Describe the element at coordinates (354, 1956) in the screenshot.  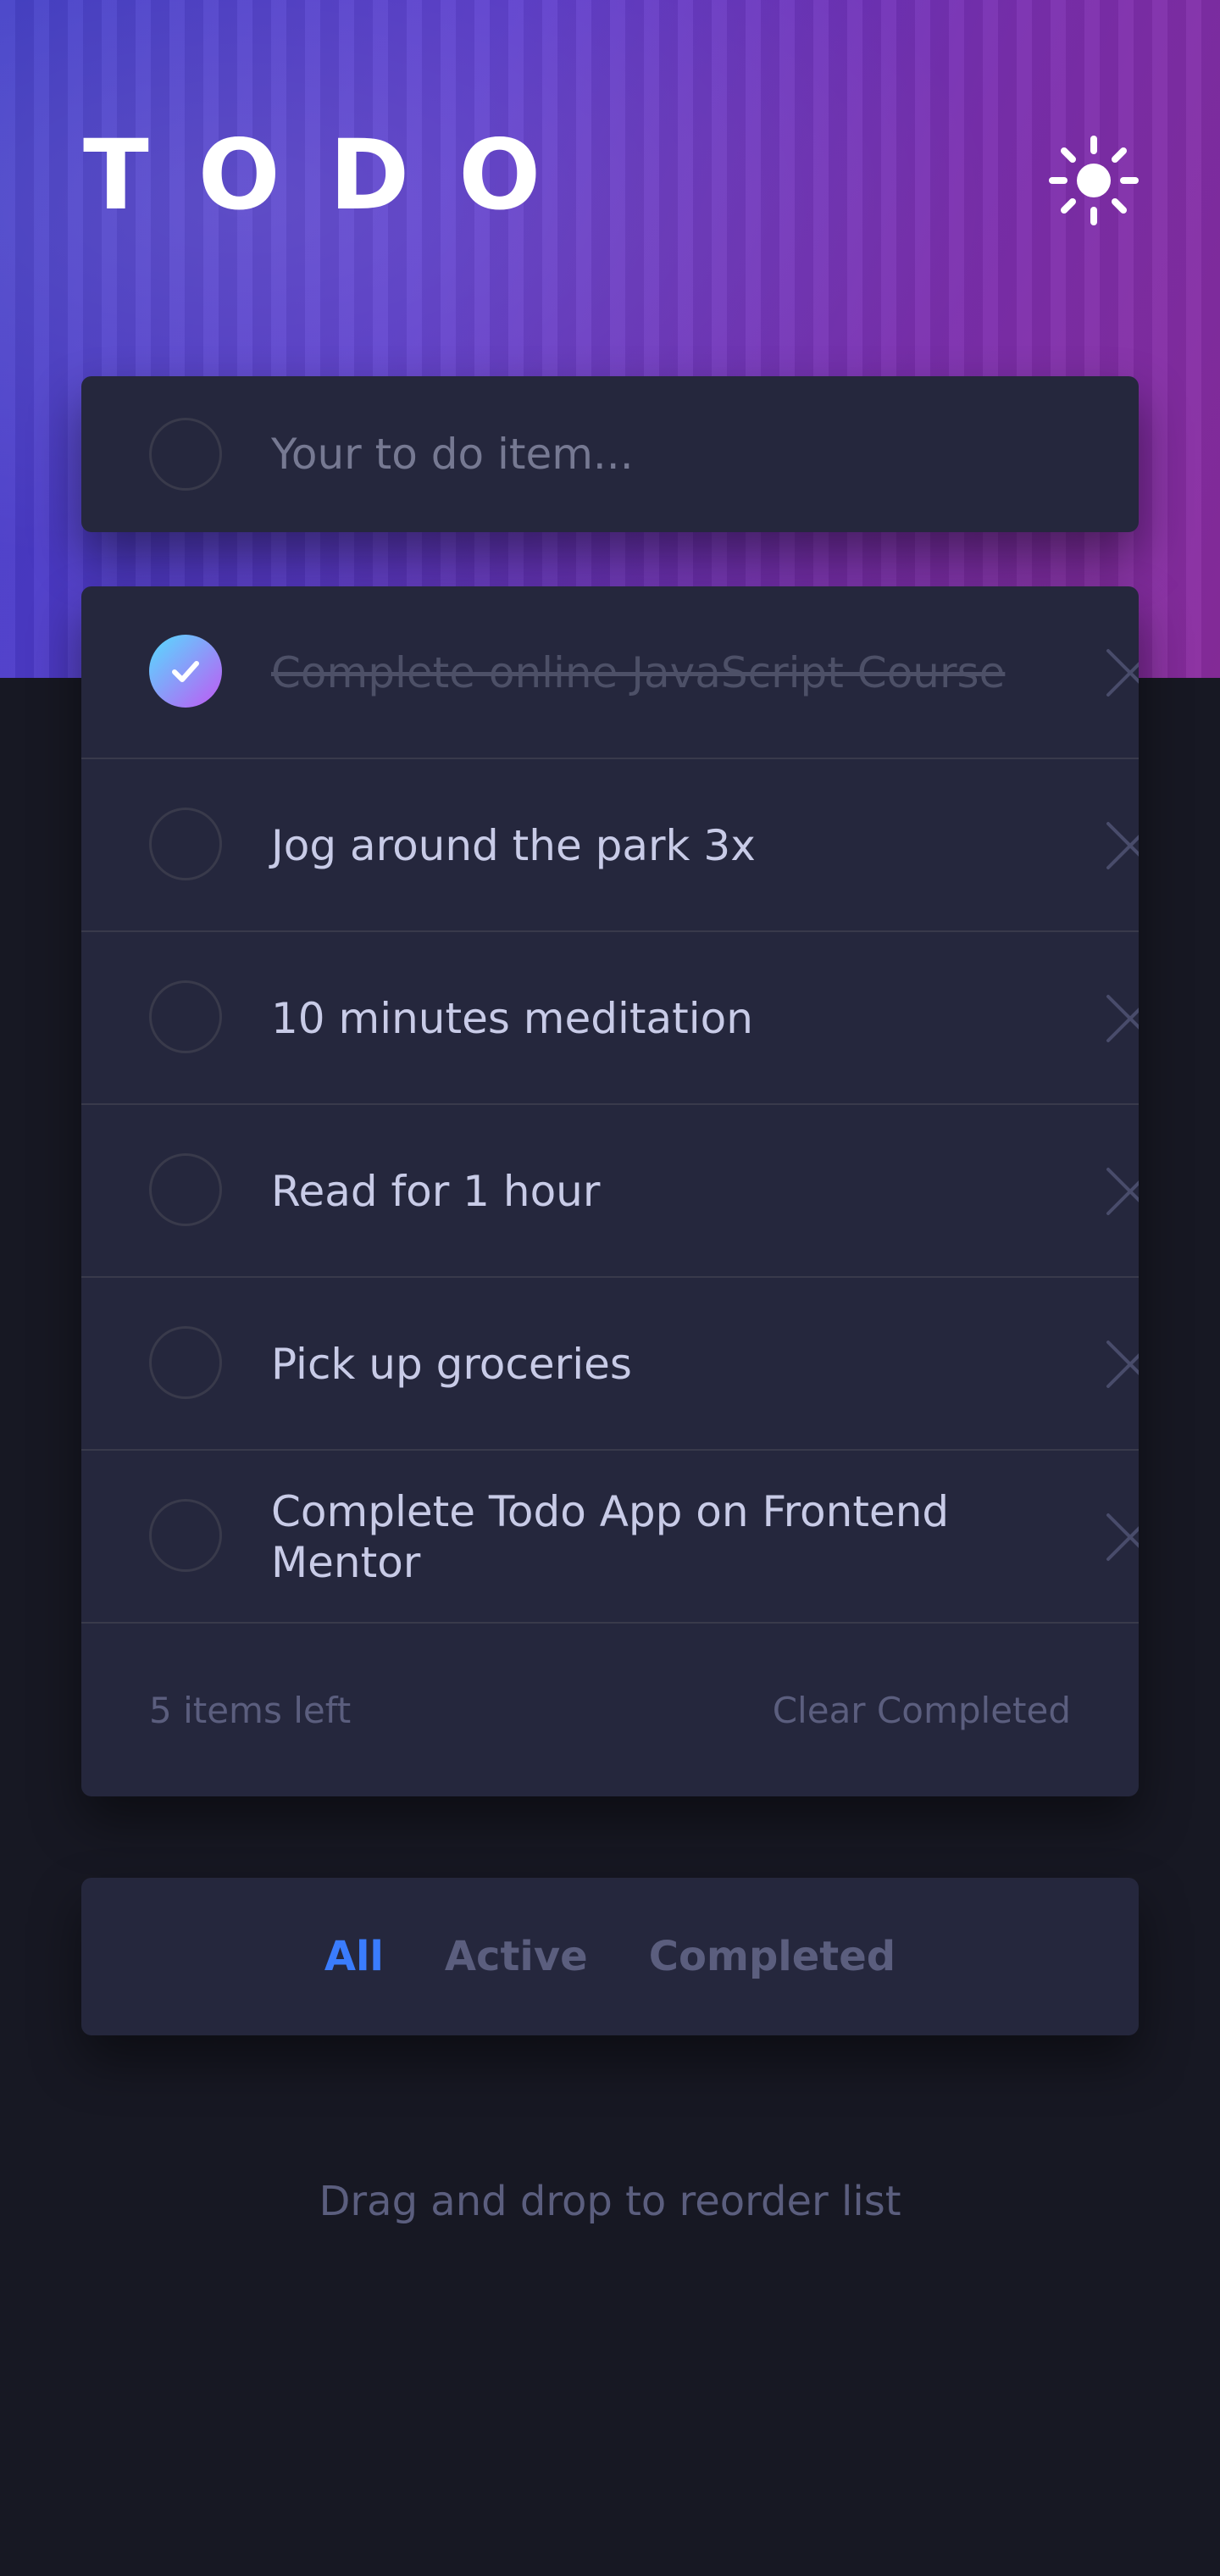
I see `filter-all: All` at that location.